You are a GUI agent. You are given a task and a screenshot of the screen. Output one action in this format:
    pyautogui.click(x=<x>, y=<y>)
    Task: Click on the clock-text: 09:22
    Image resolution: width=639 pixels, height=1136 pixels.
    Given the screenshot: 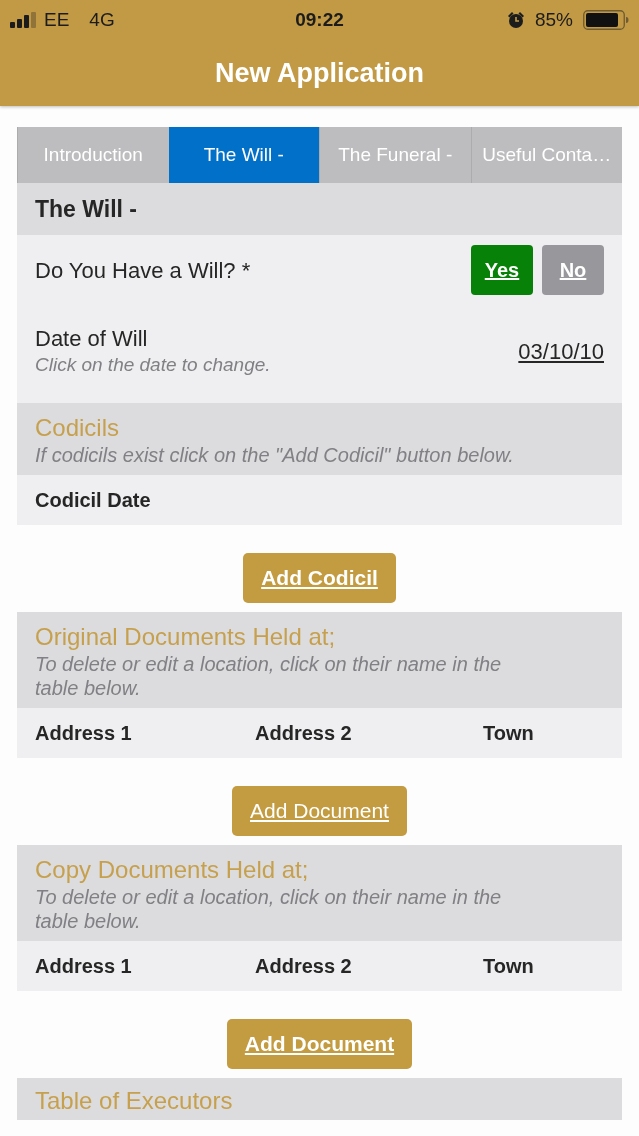 What is the action you would take?
    pyautogui.click(x=319, y=19)
    